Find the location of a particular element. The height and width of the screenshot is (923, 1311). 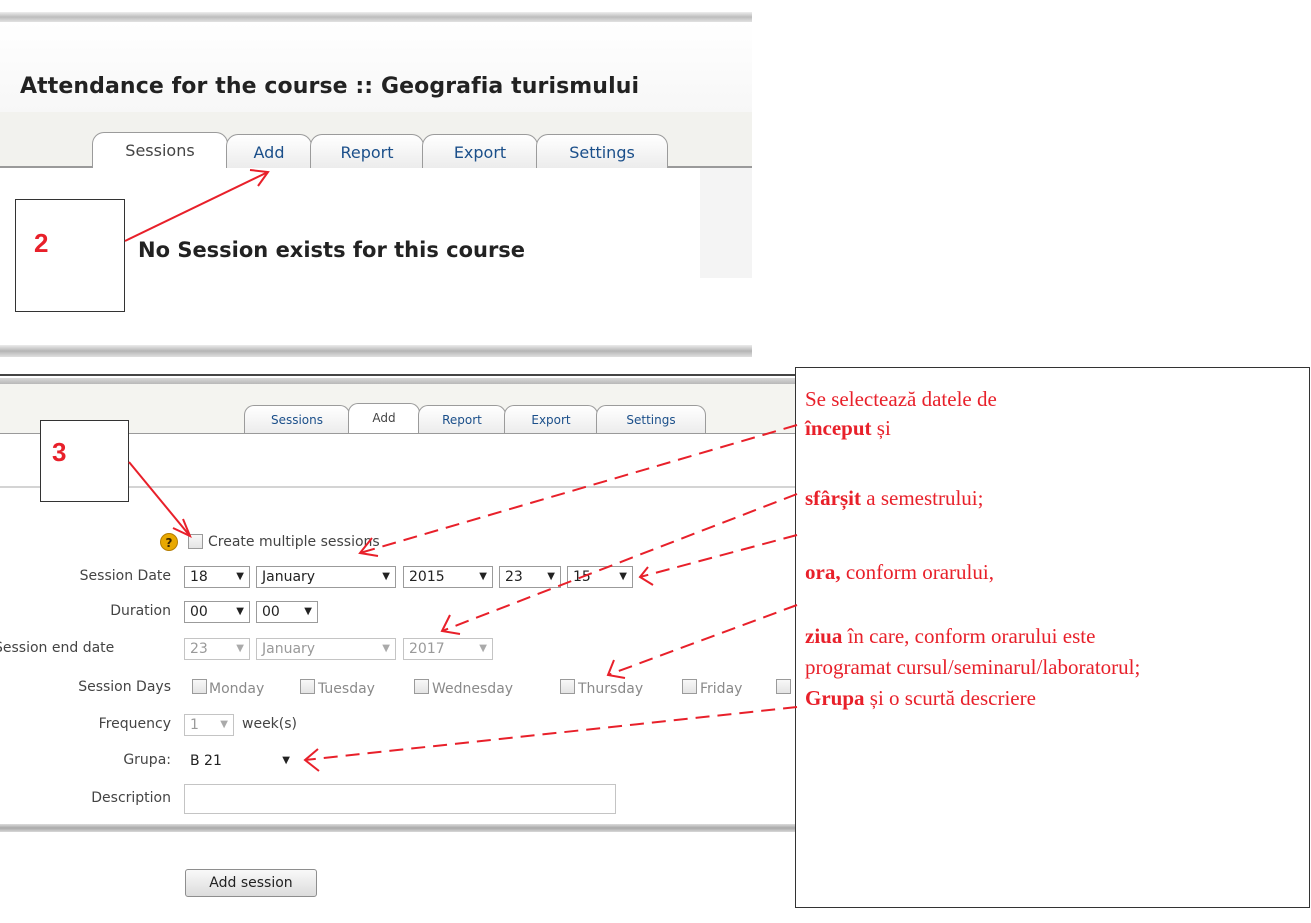

arrow-end-date is located at coordinates (619, 562).